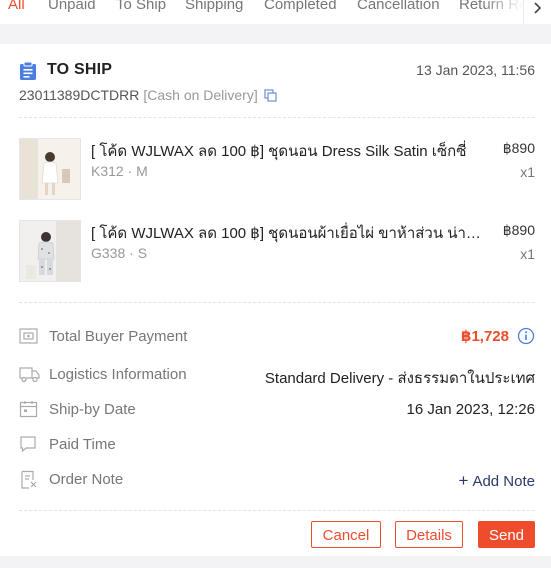 This screenshot has height=568, width=551. What do you see at coordinates (277, 337) in the screenshot?
I see `total-payment-row: Total Buyer Payment ฿1,728` at bounding box center [277, 337].